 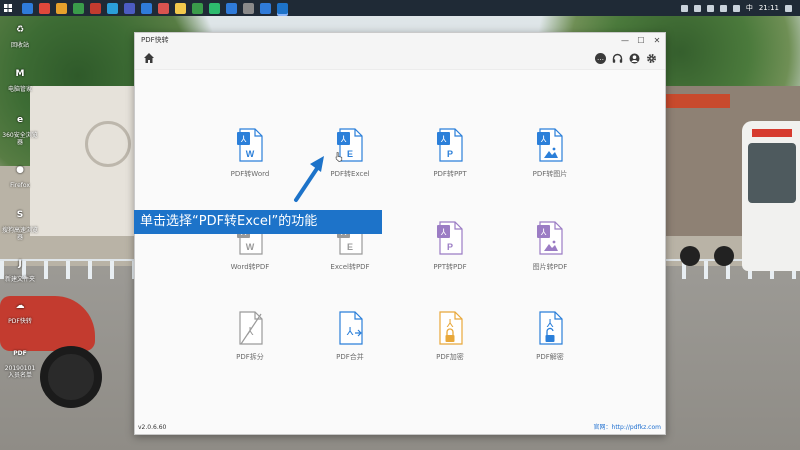 What do you see at coordinates (657, 40) in the screenshot?
I see `close-button: ✕` at bounding box center [657, 40].